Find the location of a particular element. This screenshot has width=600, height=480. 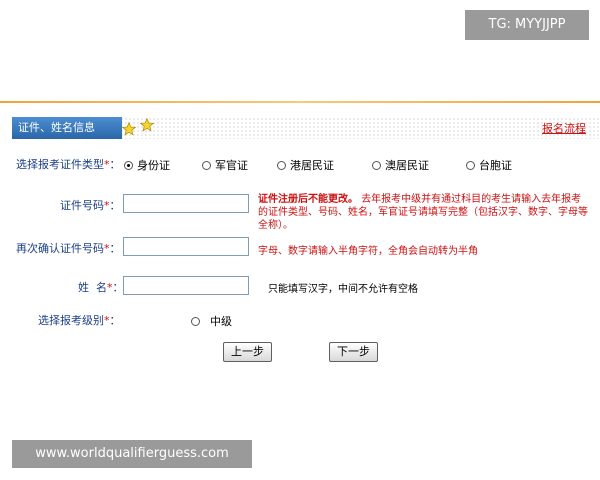

id-number-label: 证件号码*： is located at coordinates (90, 205).